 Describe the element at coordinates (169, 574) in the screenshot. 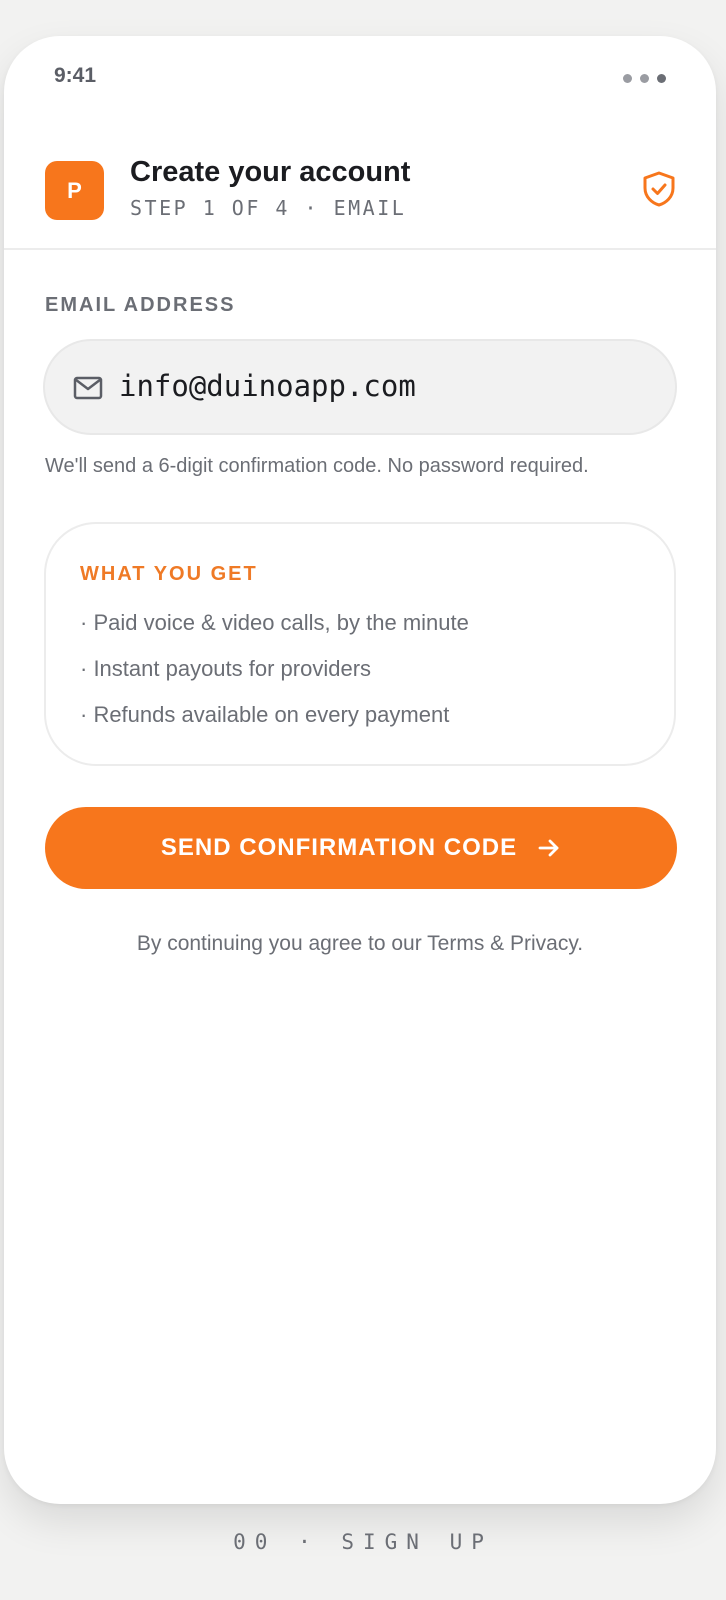

I see `benefits-title: WHAT YOU GET` at that location.